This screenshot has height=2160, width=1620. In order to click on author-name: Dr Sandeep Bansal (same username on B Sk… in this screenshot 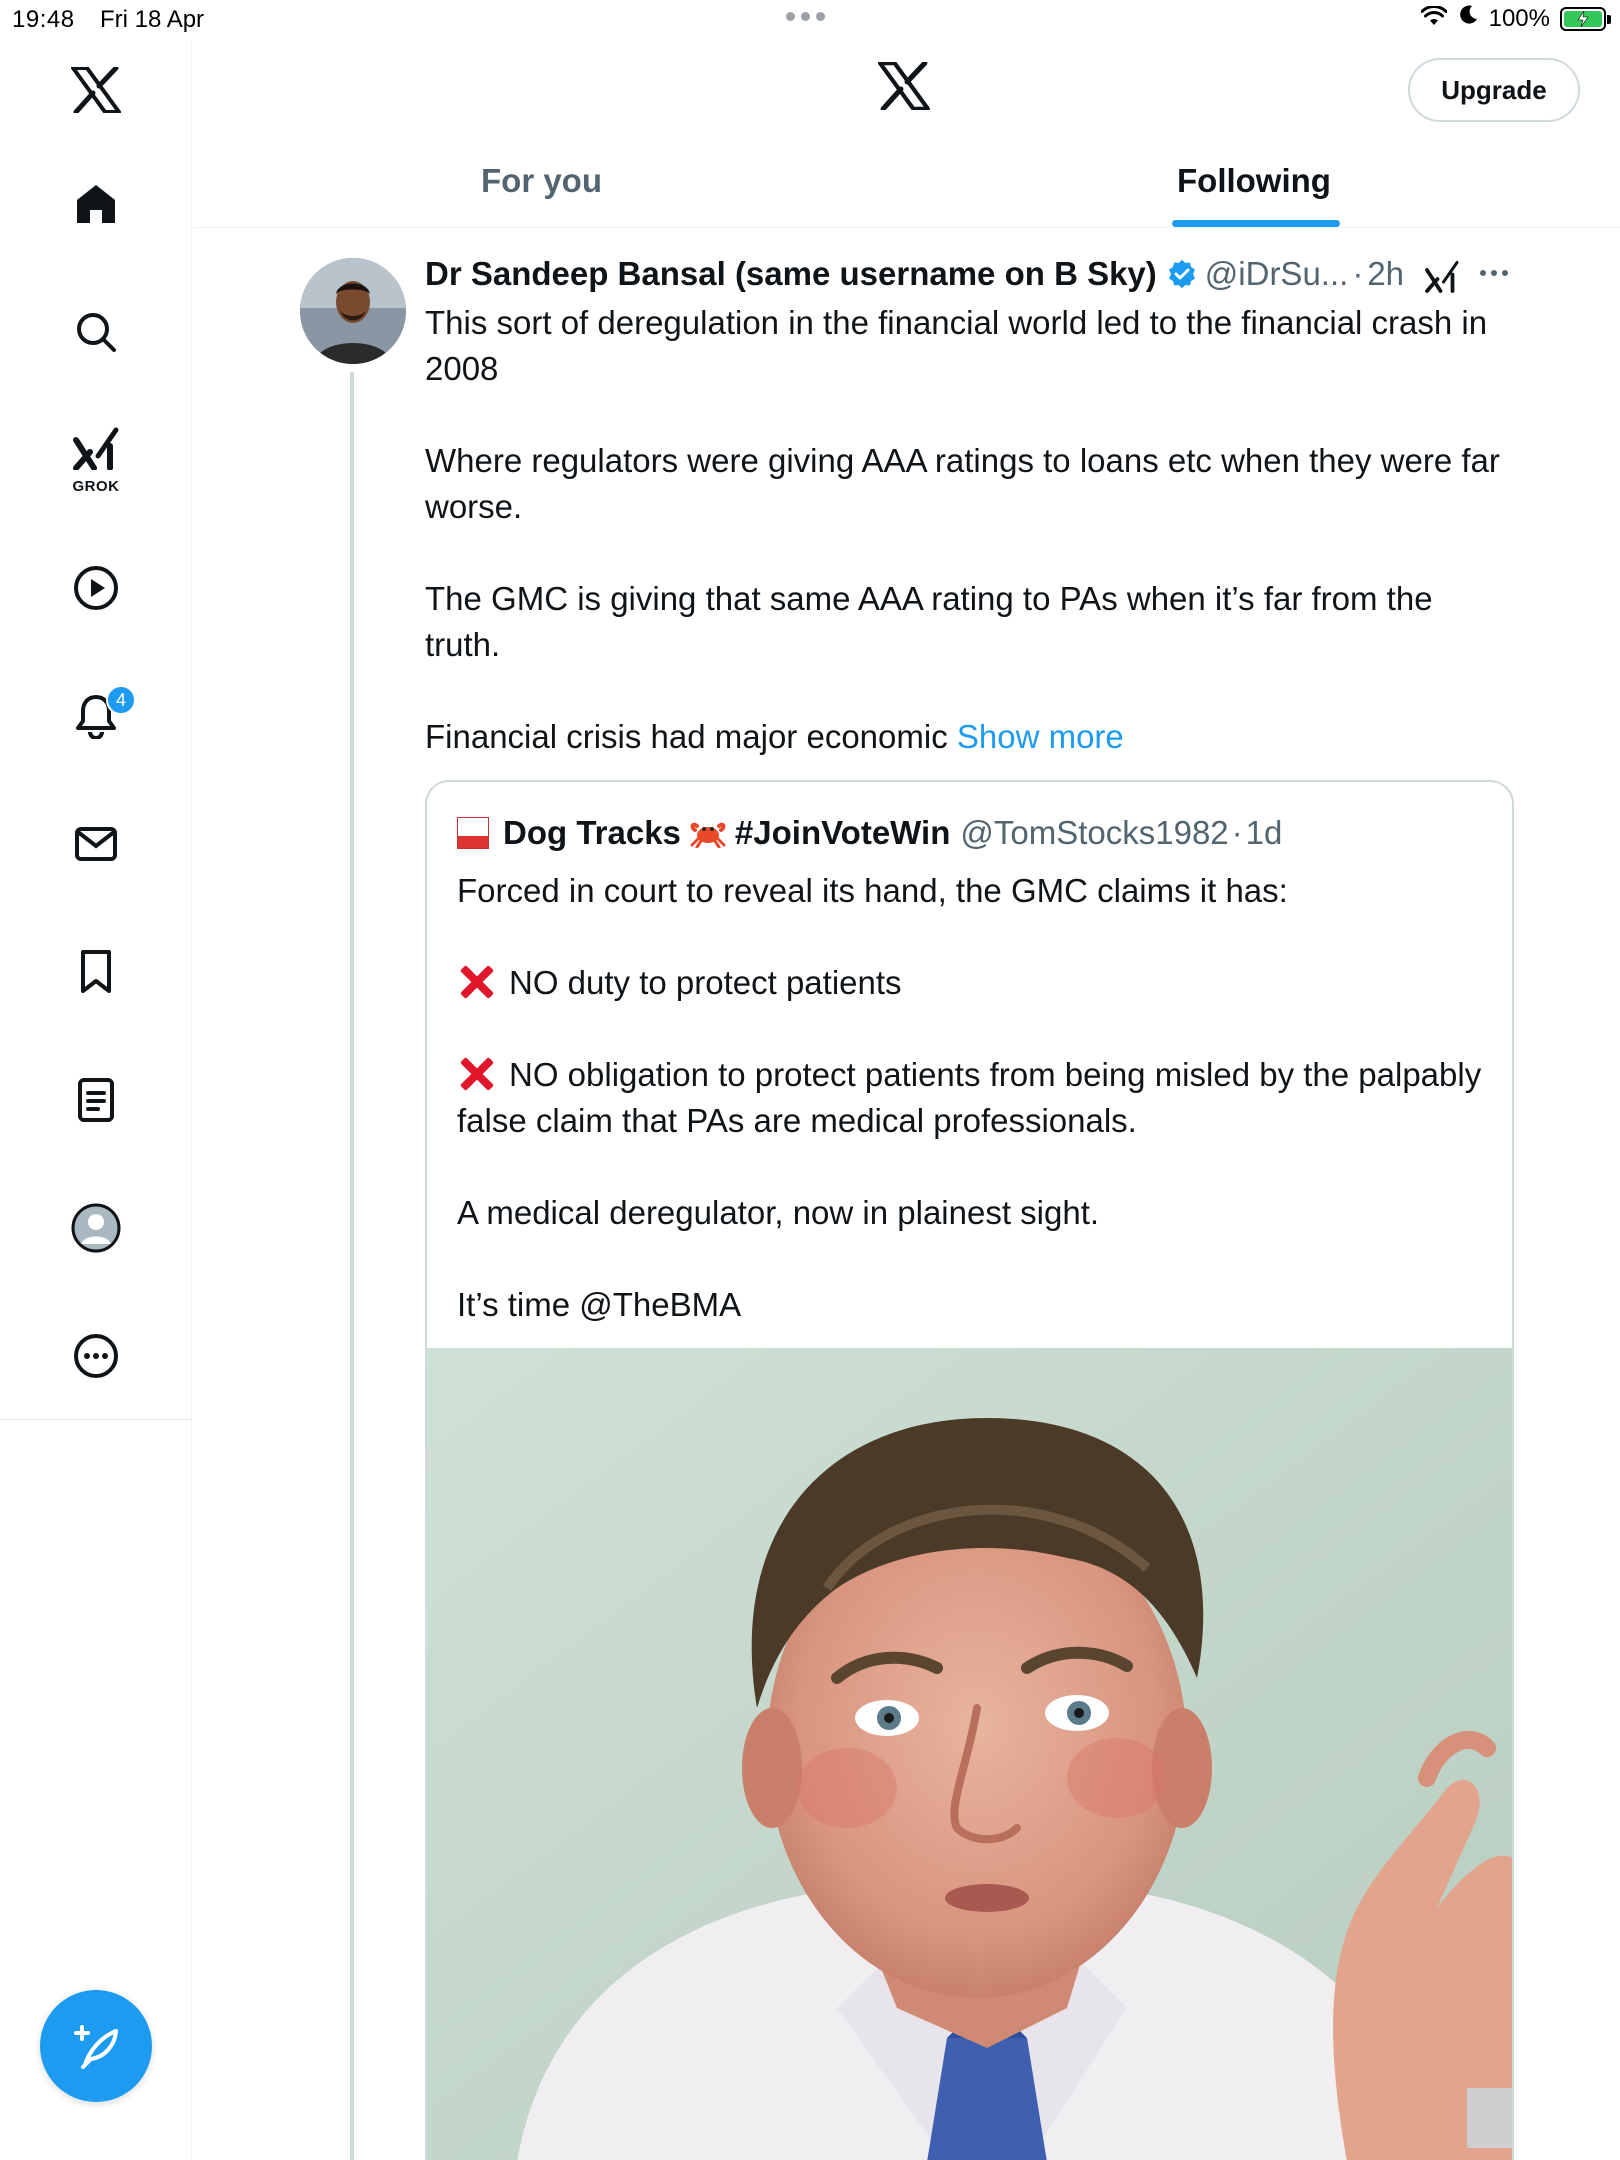, I will do `click(791, 274)`.